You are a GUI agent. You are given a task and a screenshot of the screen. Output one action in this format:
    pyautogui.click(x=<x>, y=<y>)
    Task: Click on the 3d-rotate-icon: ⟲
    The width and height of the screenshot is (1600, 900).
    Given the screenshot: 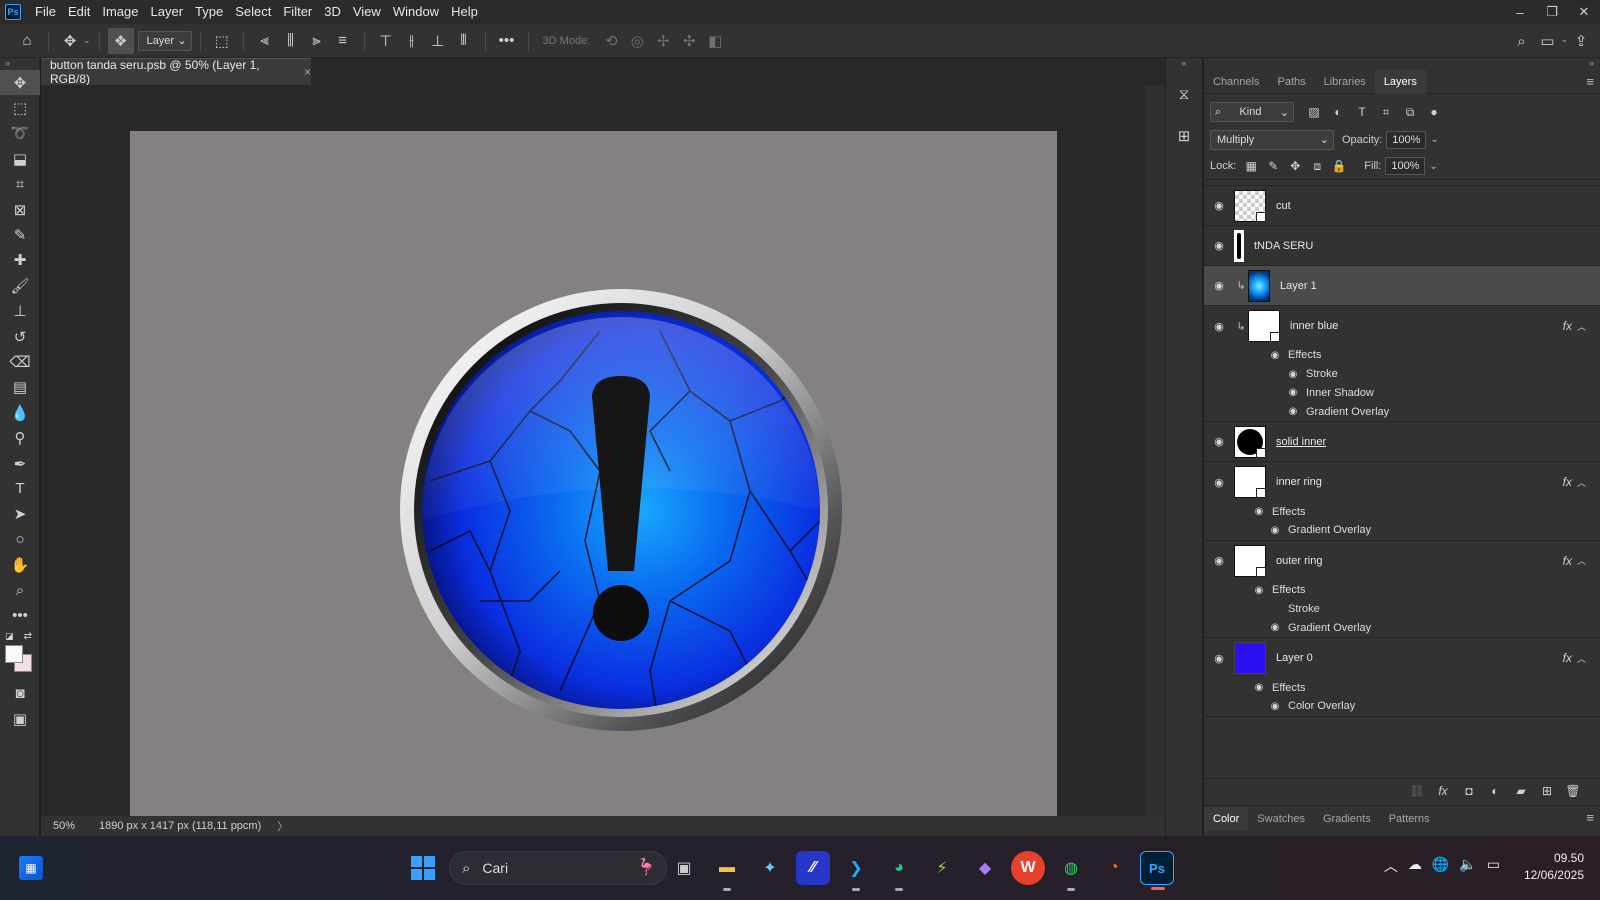 What is the action you would take?
    pyautogui.click(x=611, y=41)
    